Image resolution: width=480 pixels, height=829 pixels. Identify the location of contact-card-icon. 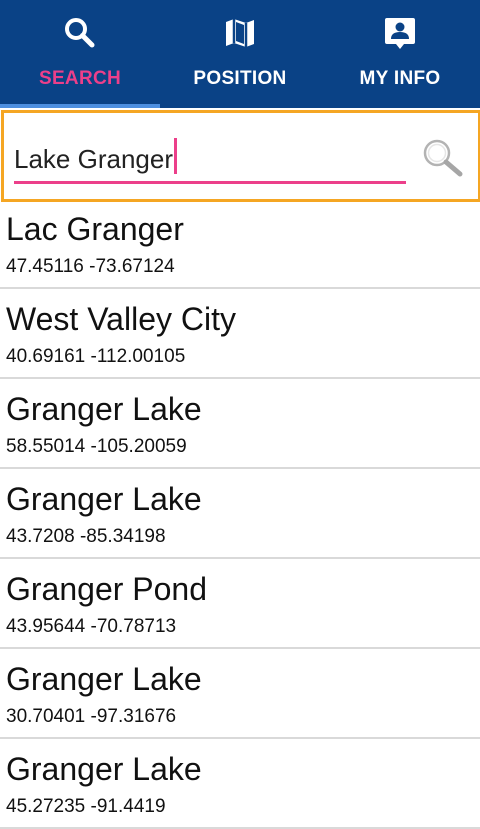
(400, 33).